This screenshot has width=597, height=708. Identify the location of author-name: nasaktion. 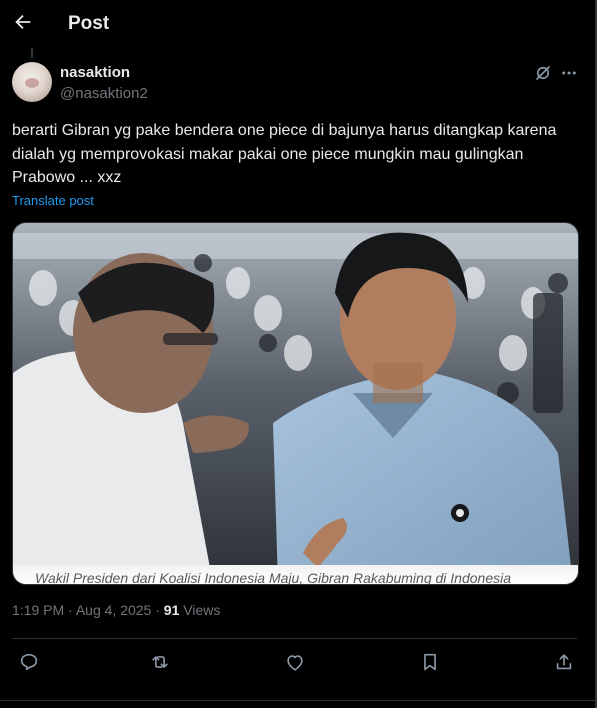
(95, 72).